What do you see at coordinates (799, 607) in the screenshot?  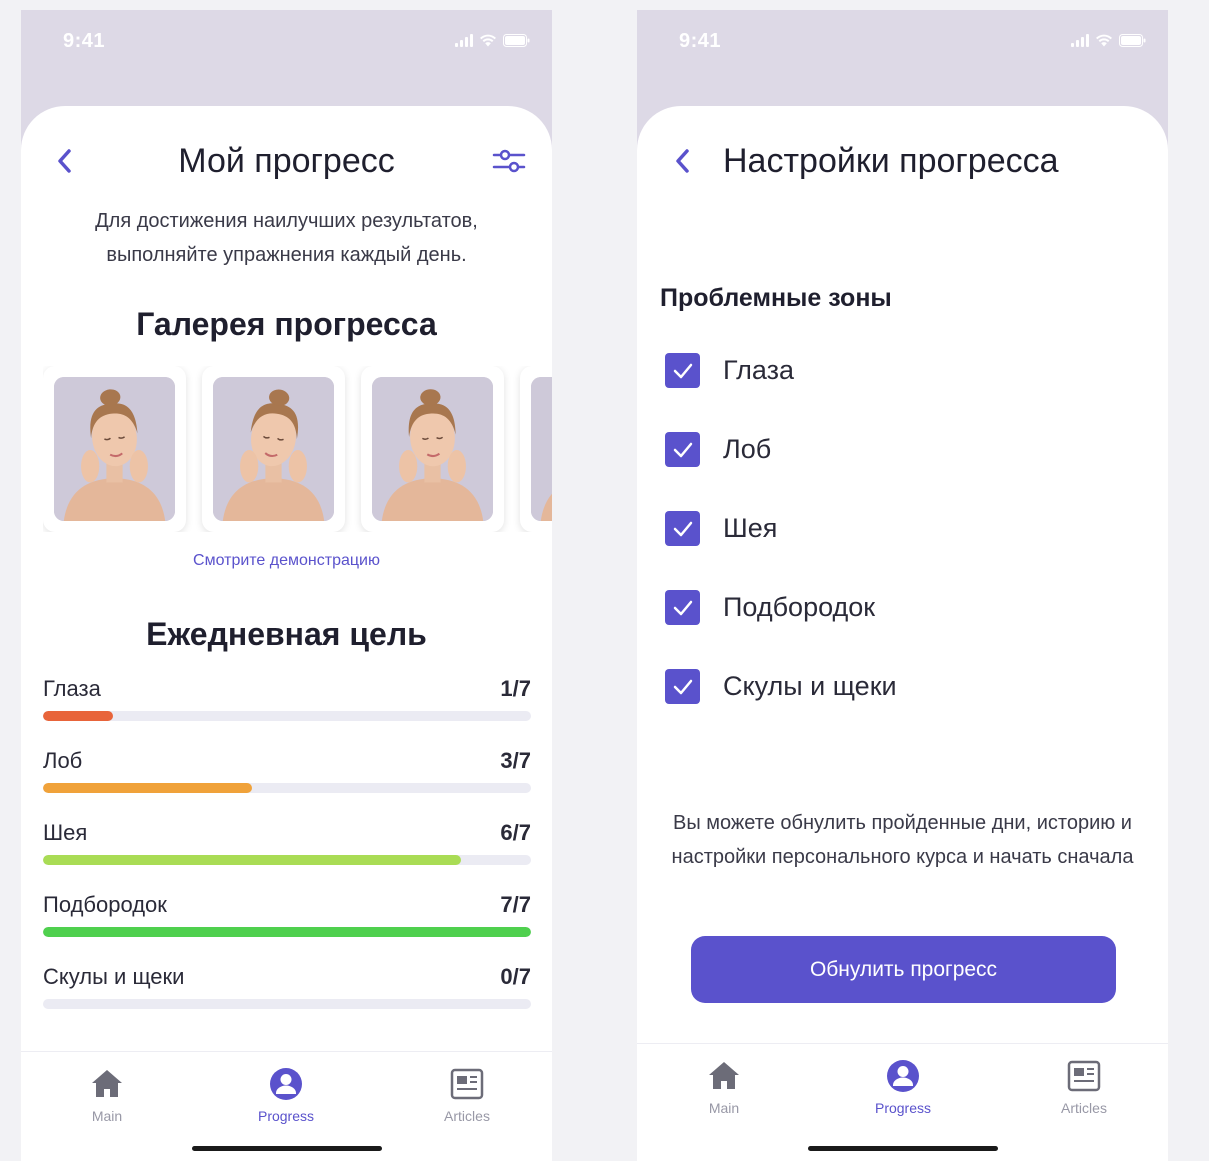 I see `zone-label: Подбородок` at bounding box center [799, 607].